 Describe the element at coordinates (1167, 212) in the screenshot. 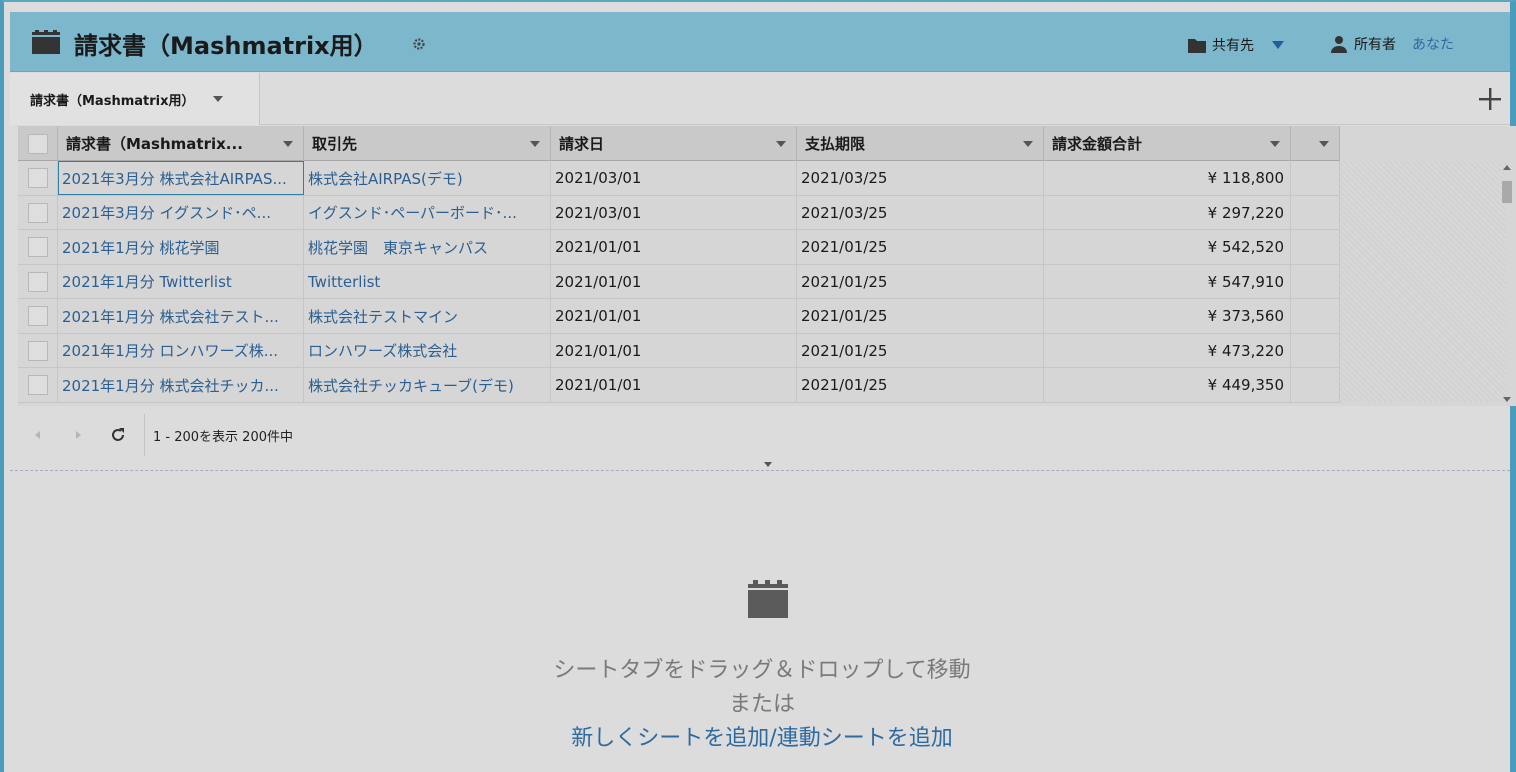

I see `cell-amount: ¥ 297,220` at that location.